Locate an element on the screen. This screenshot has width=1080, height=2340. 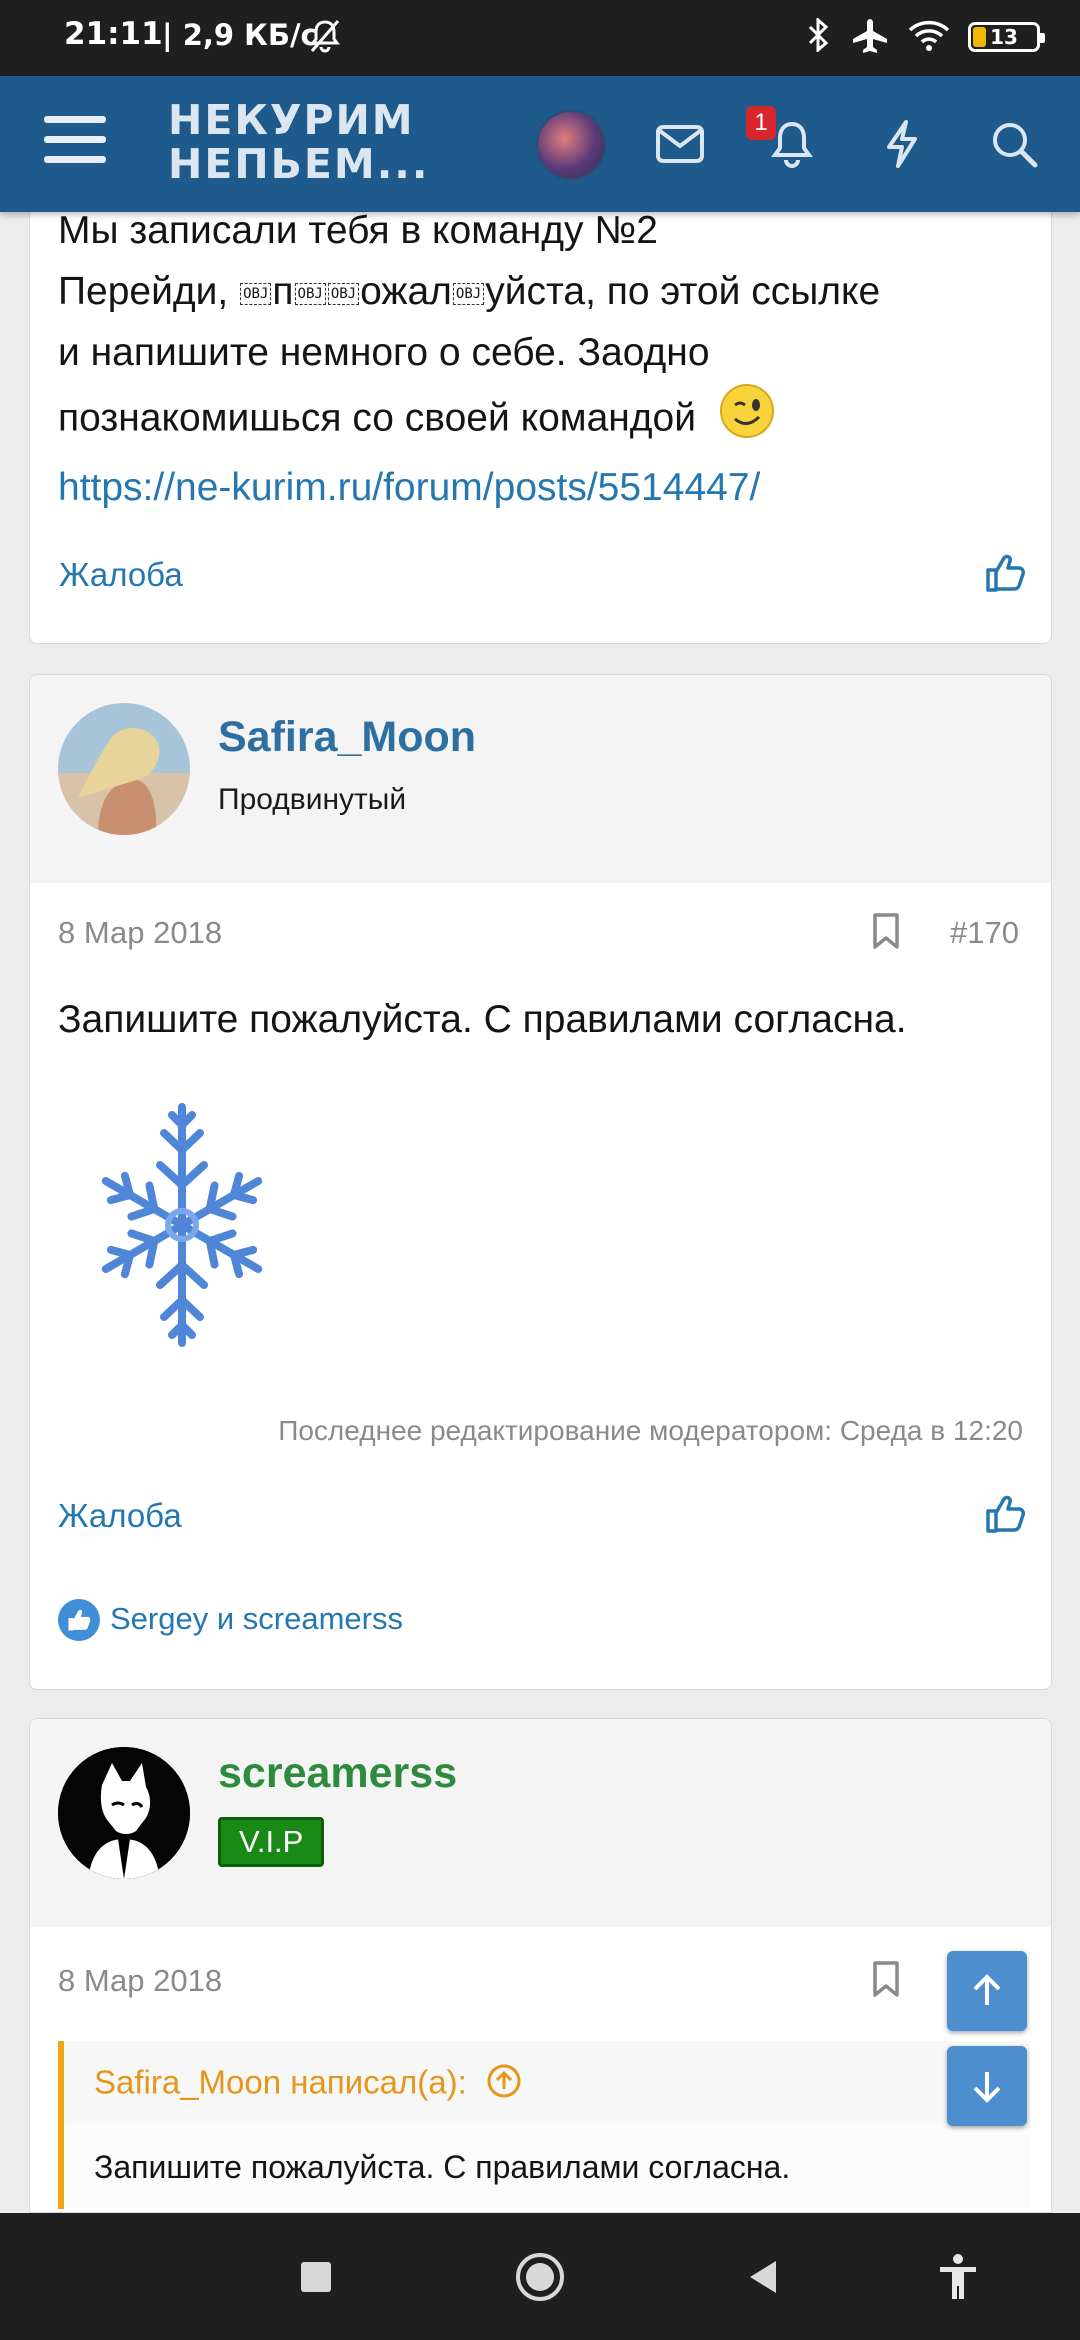
system-nav-bar is located at coordinates (540, 2276).